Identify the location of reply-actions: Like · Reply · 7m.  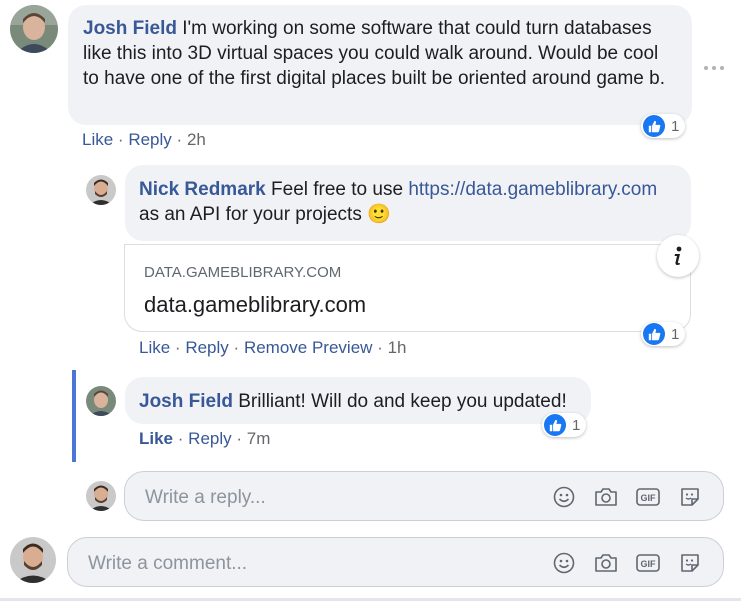
(204, 439).